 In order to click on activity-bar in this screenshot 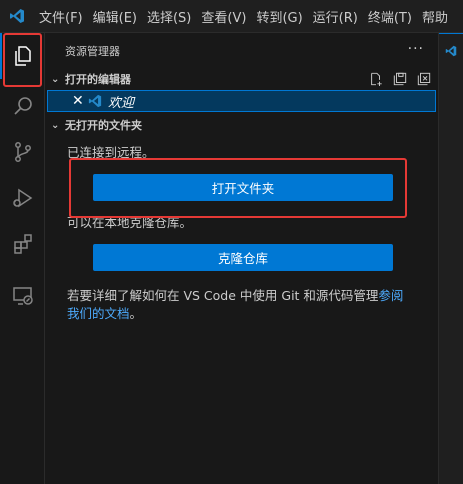, I will do `click(22, 258)`.